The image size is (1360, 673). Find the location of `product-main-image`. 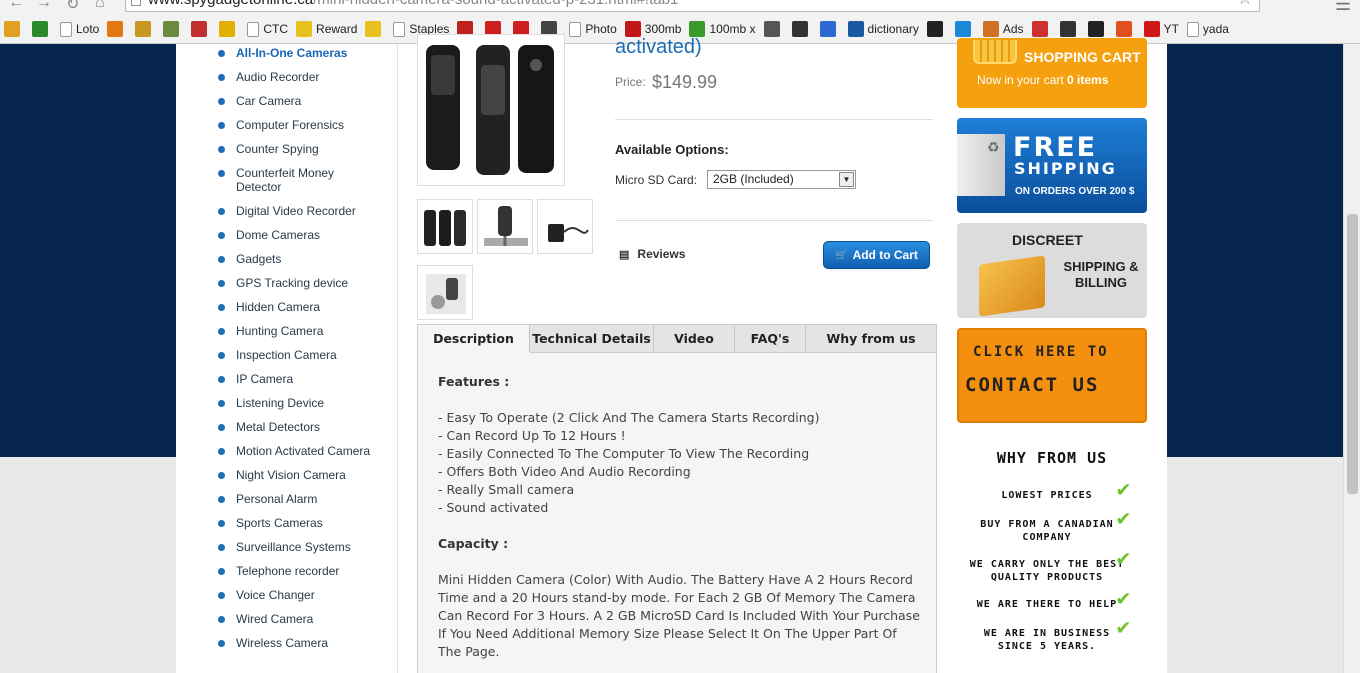

product-main-image is located at coordinates (491, 110).